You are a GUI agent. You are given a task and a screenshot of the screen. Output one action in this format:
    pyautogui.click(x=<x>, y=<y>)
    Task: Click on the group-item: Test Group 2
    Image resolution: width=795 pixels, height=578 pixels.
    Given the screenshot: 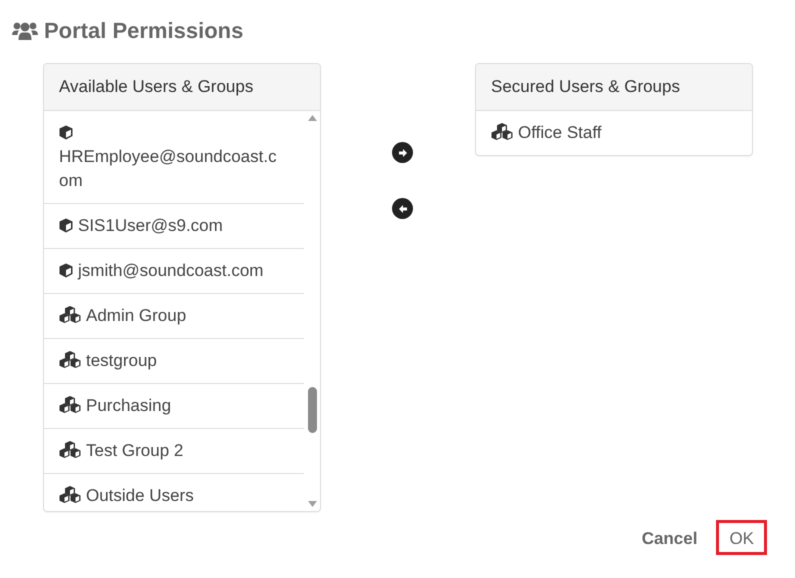 What is the action you would take?
    pyautogui.click(x=174, y=451)
    